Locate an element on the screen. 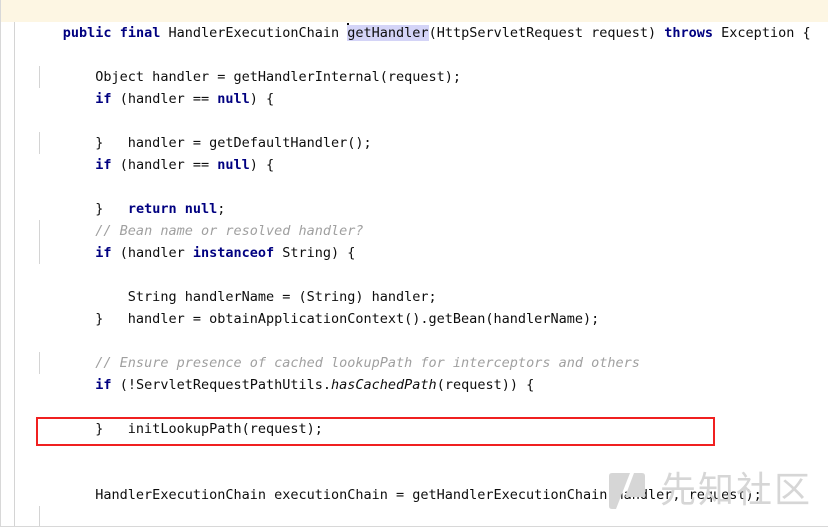  code-line-22-text is located at coordinates (60, 516).